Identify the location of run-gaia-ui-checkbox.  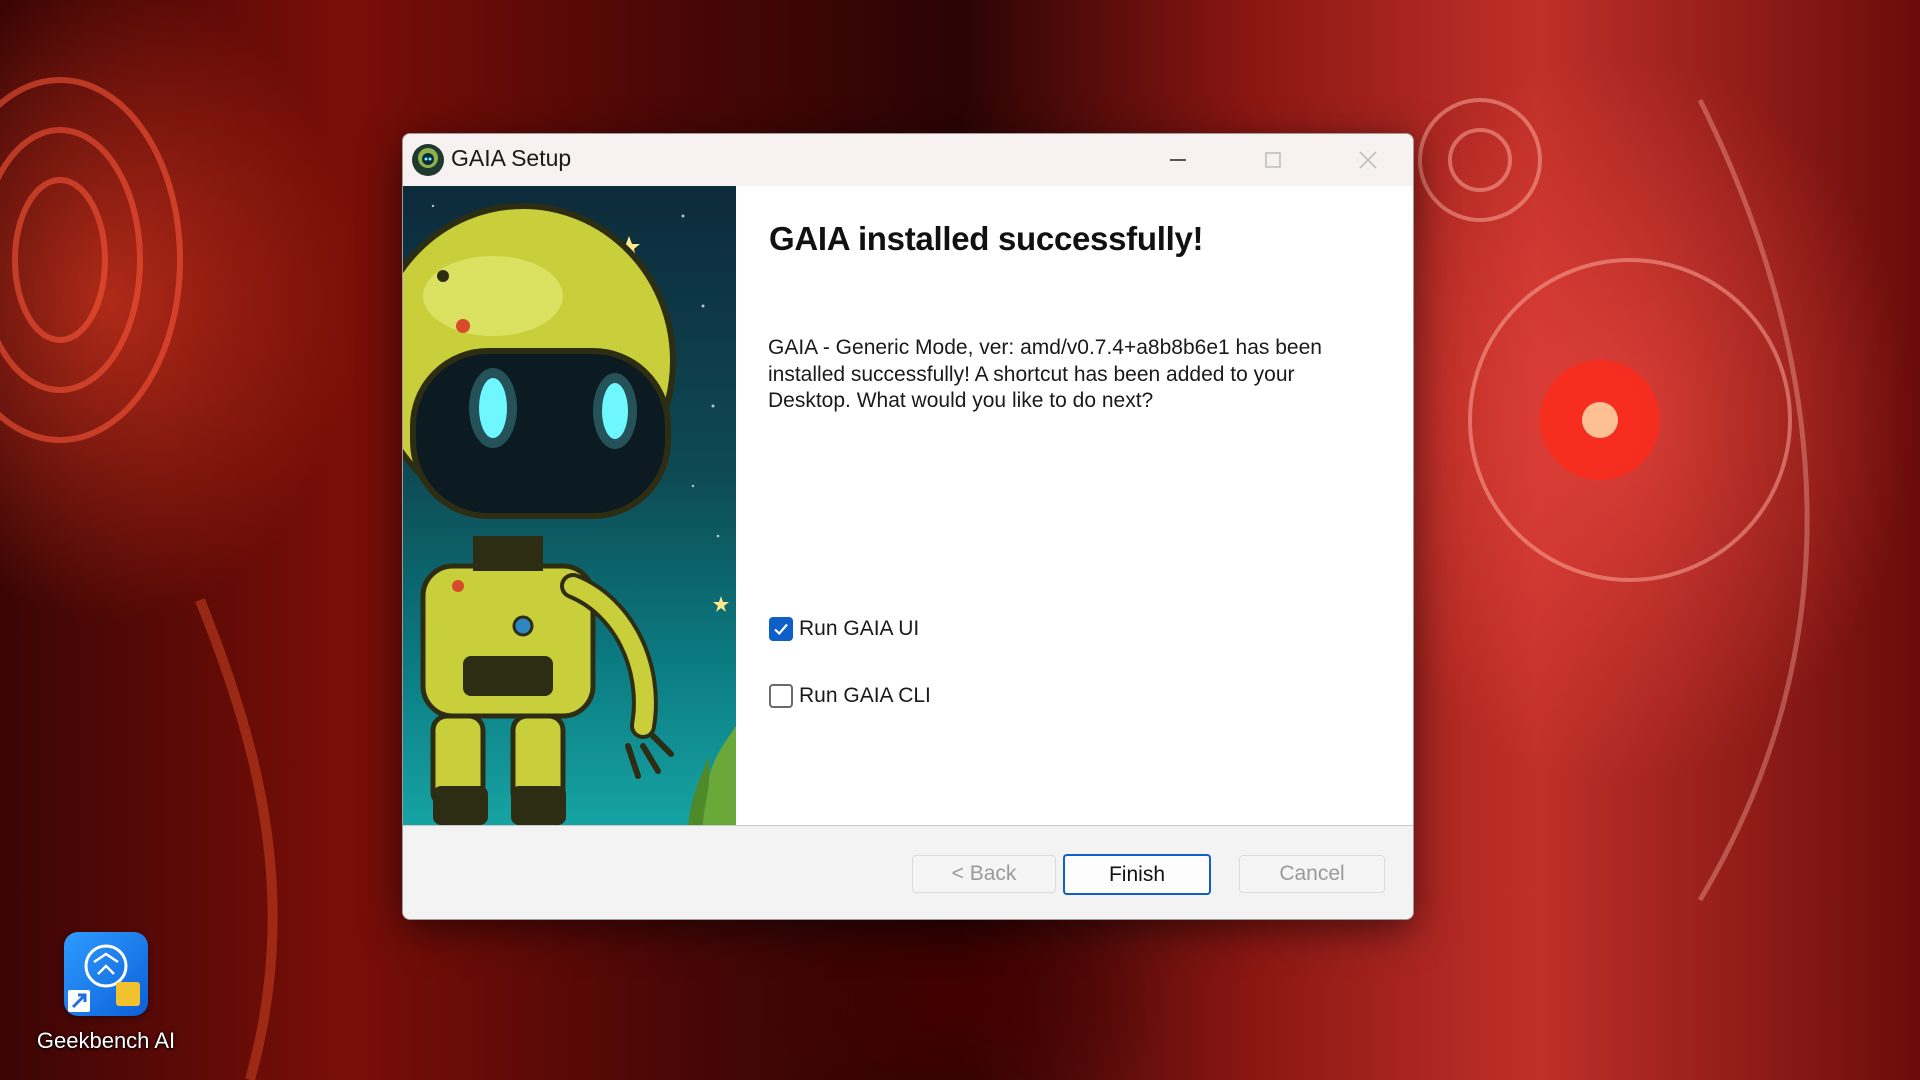
(781, 629).